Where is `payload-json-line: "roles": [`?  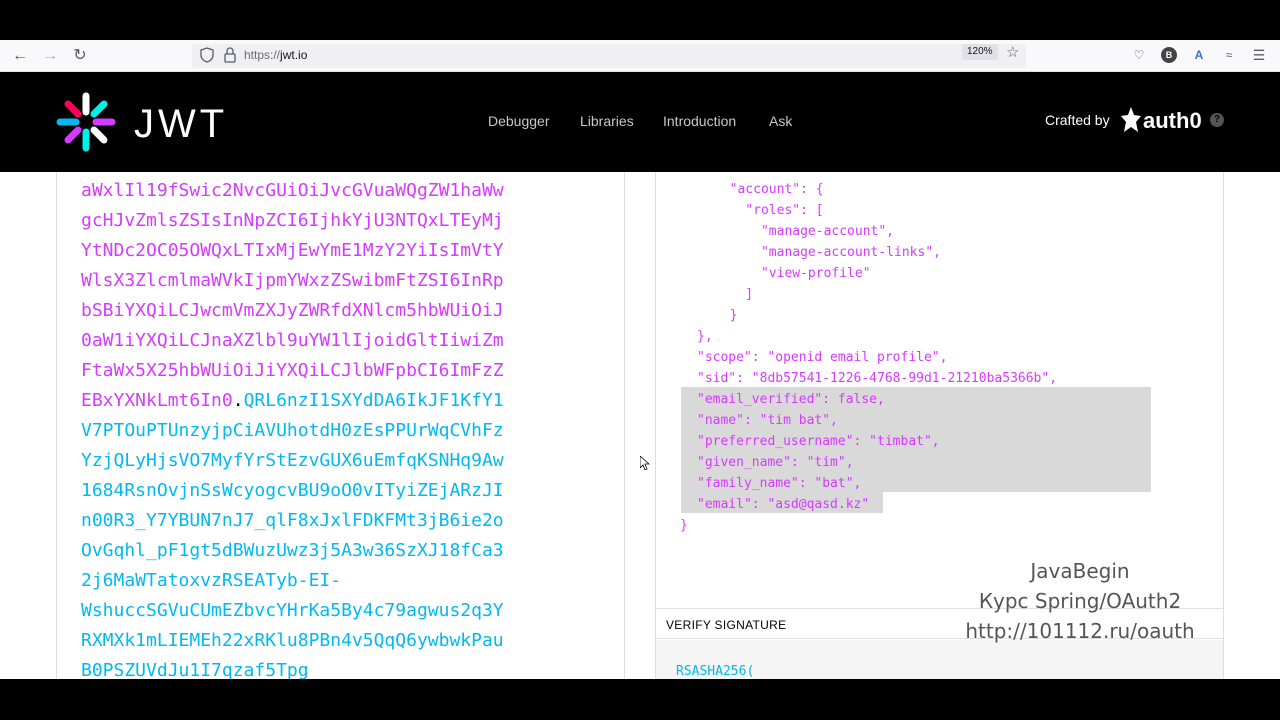 payload-json-line: "roles": [ is located at coordinates (769, 210).